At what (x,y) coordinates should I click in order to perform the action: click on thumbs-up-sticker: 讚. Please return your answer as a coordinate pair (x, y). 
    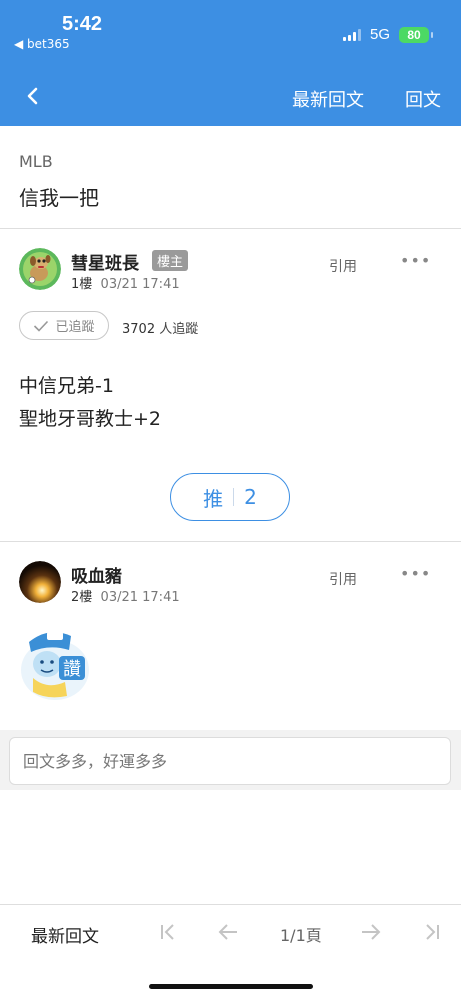
    Looking at the image, I should click on (55, 666).